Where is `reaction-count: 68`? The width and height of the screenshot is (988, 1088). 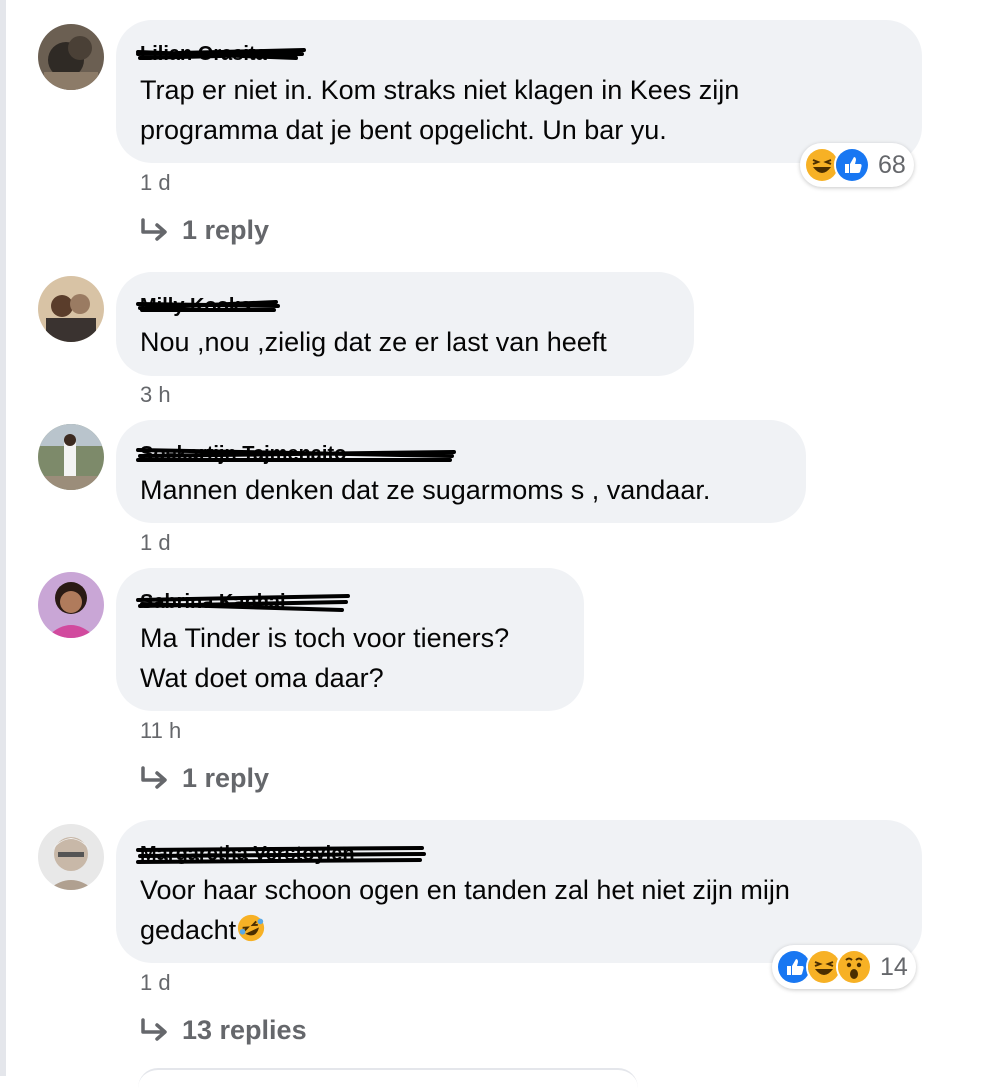 reaction-count: 68 is located at coordinates (892, 164).